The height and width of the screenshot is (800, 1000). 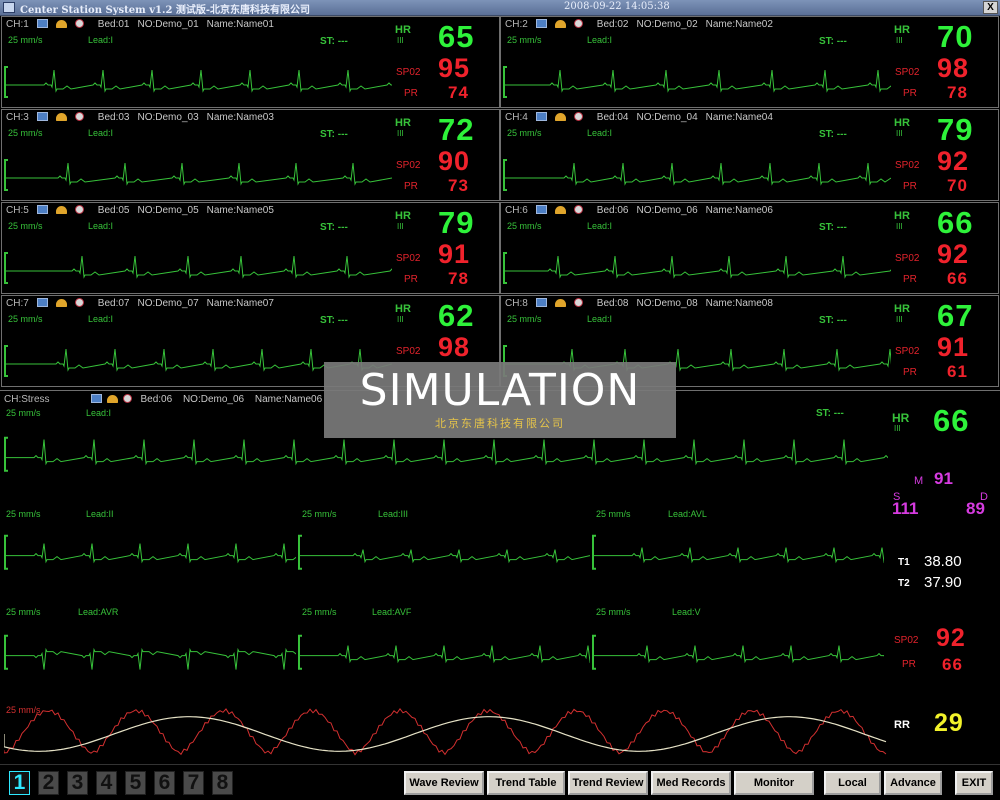 What do you see at coordinates (444, 783) in the screenshot?
I see `wave-review-button: Wave Review` at bounding box center [444, 783].